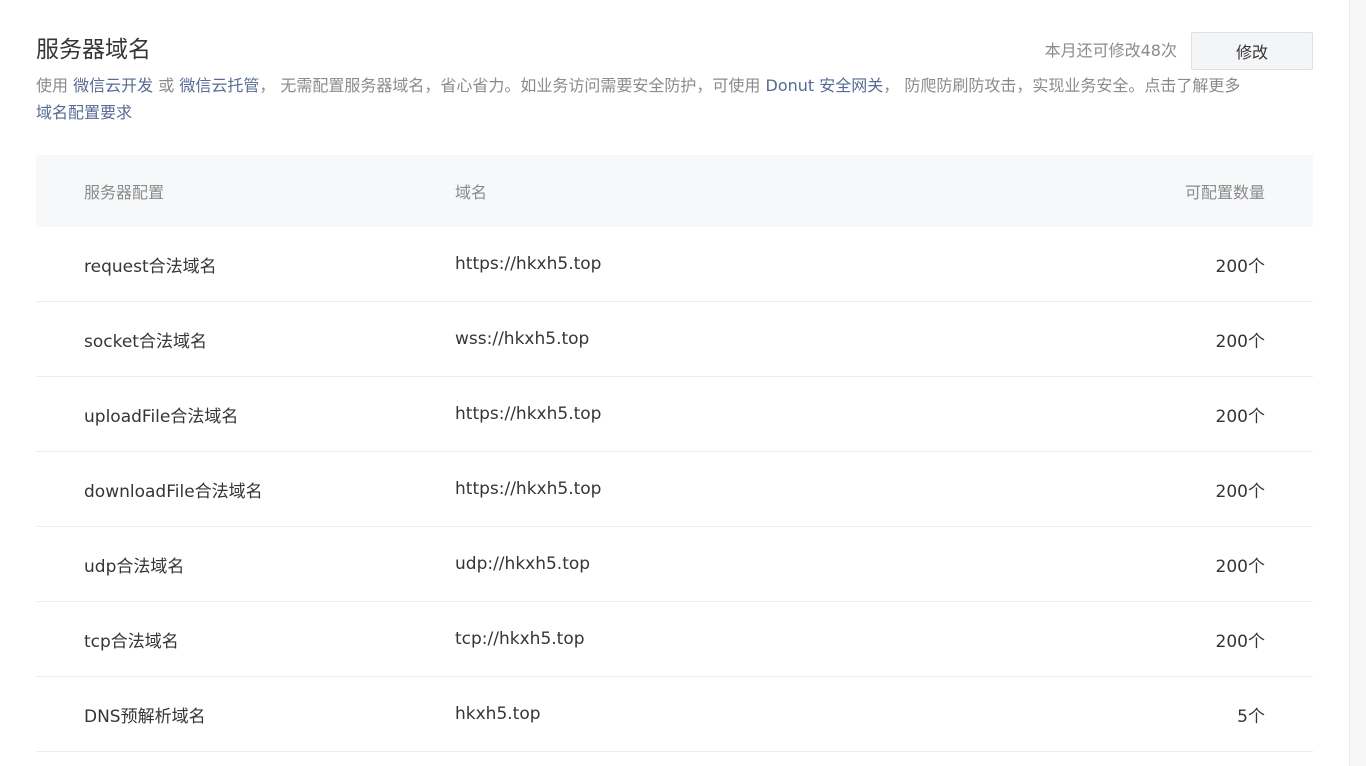 This screenshot has width=1366, height=766. I want to click on table-row: uploadFile合法域名 https://hkxh5.top 200个, so click(674, 414).